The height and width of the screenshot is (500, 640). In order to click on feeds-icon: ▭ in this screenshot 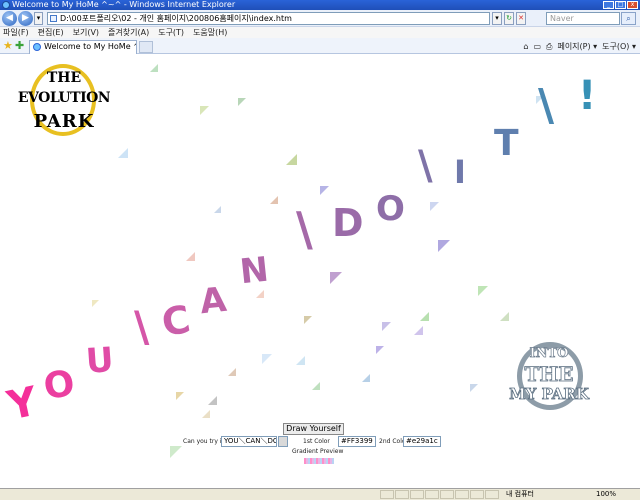, I will do `click(537, 46)`.